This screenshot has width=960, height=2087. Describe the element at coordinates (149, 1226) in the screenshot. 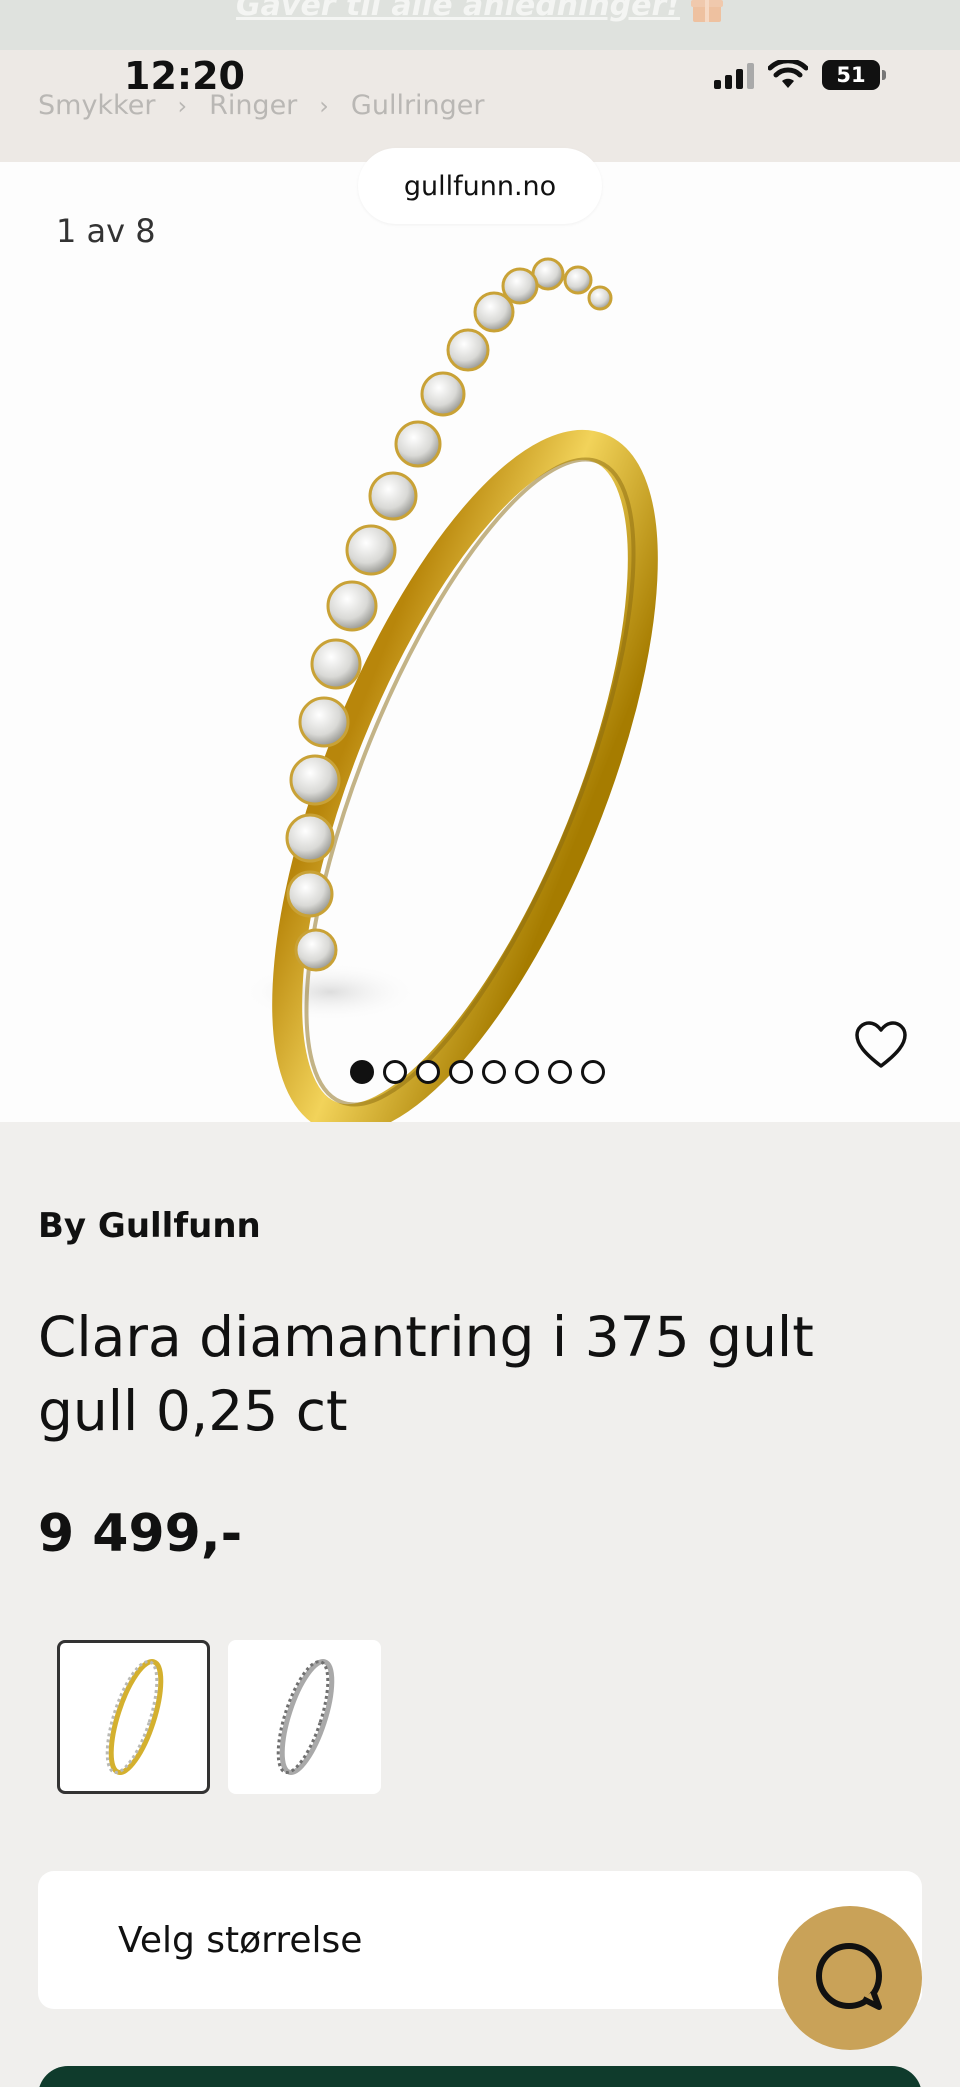

I see `product-brand: By Gullfunn` at that location.